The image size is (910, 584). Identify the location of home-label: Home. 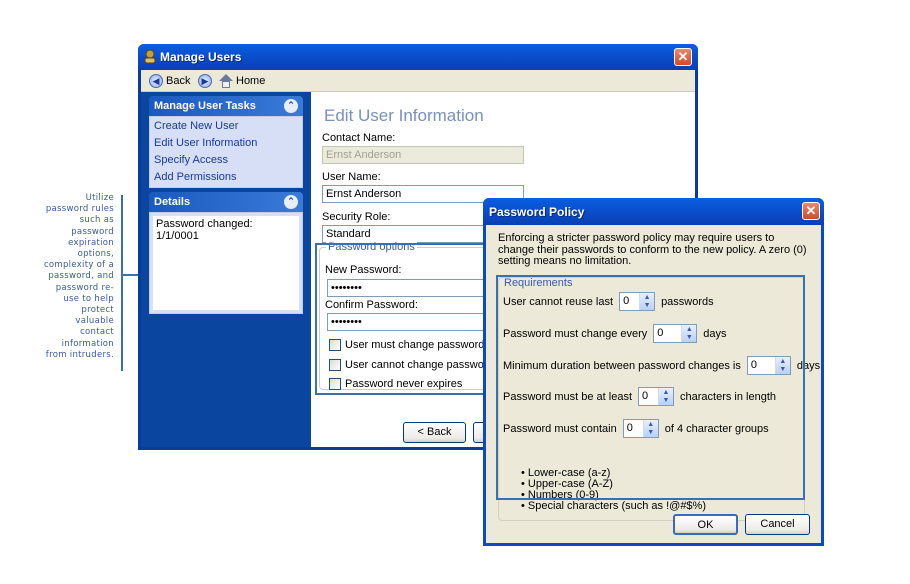
(251, 81).